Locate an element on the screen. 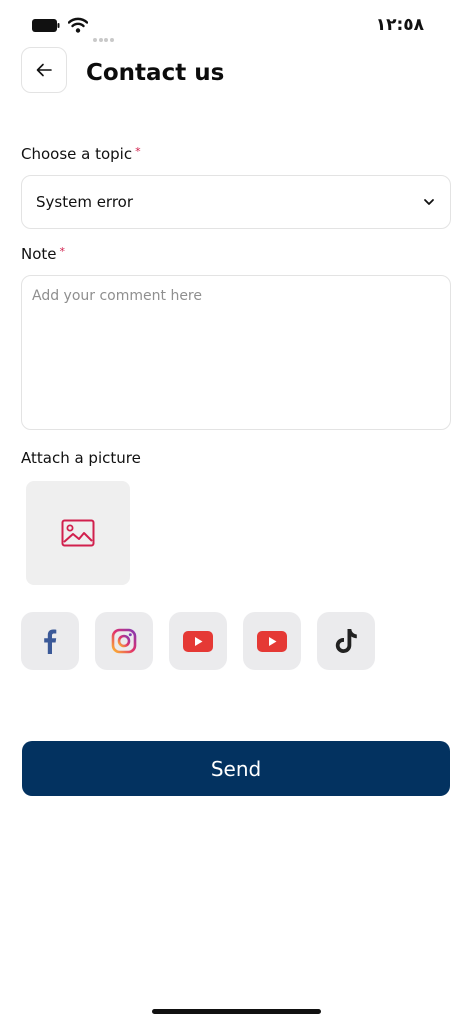  battery-icon is located at coordinates (46, 25).